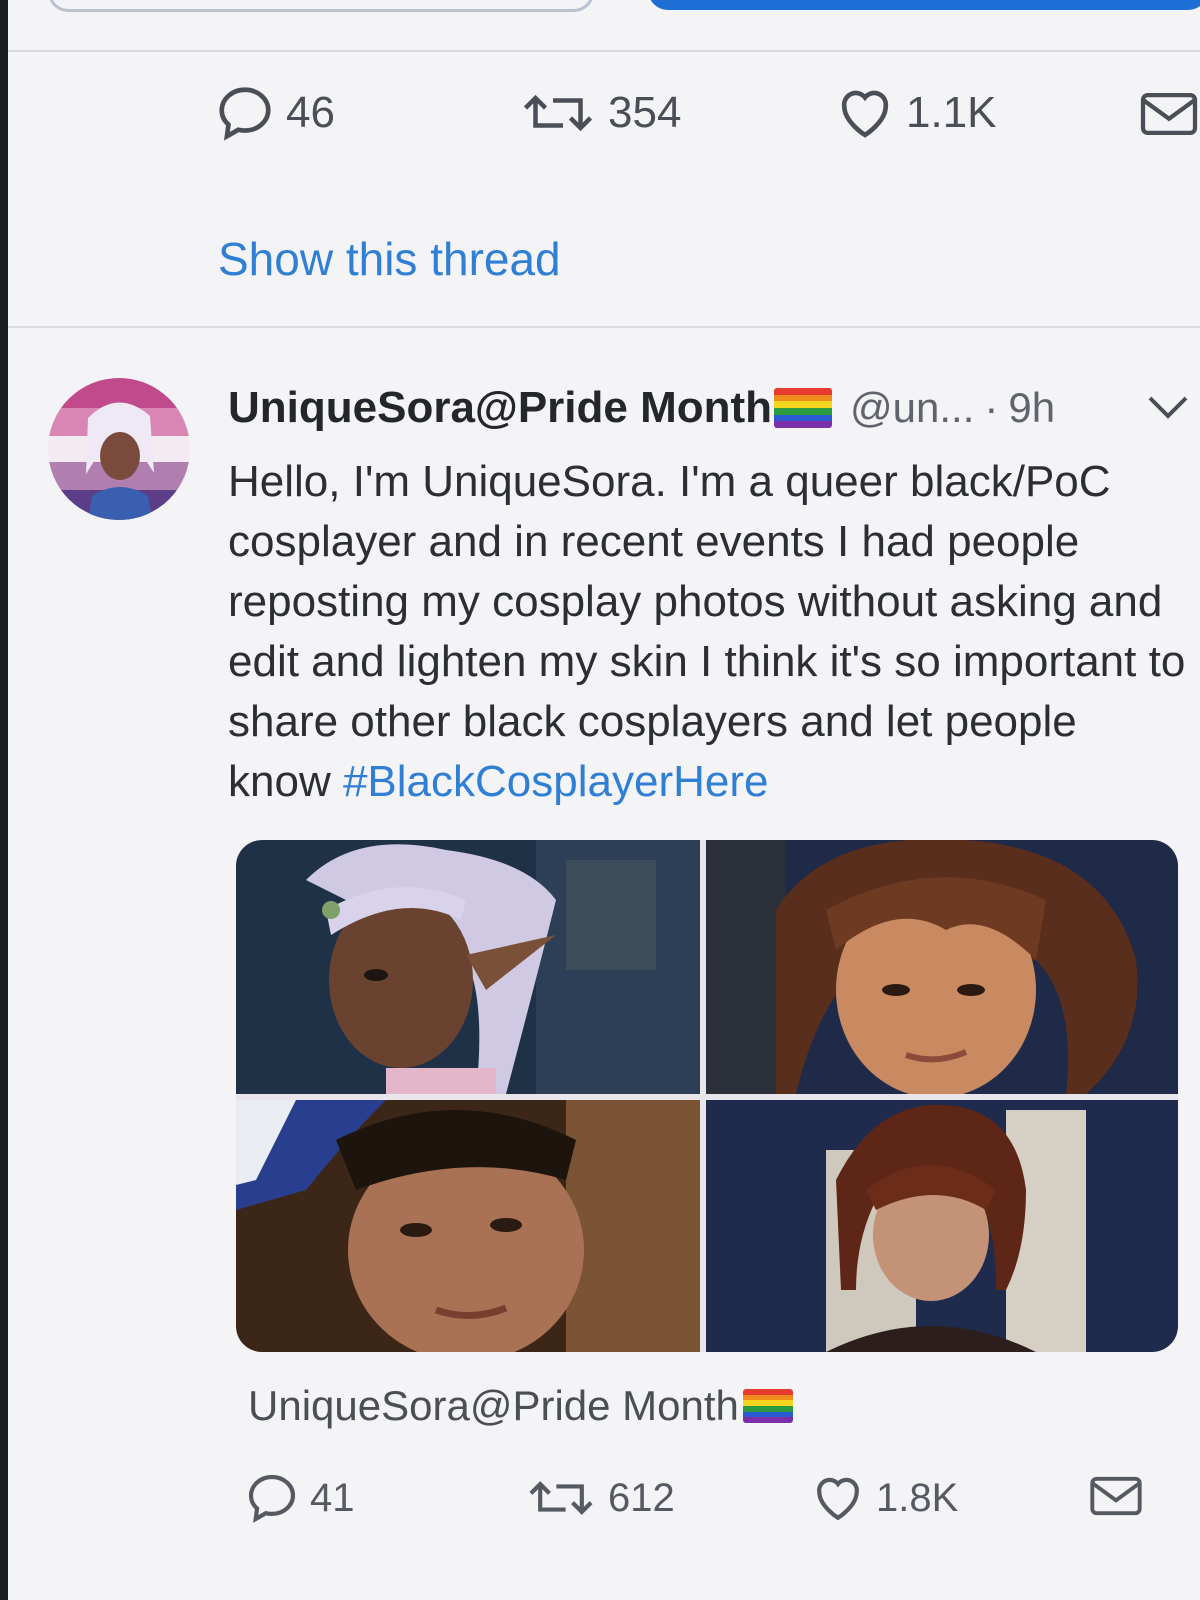 The width and height of the screenshot is (1200, 1600). What do you see at coordinates (1031, 408) in the screenshot?
I see `timestamp: 9h` at bounding box center [1031, 408].